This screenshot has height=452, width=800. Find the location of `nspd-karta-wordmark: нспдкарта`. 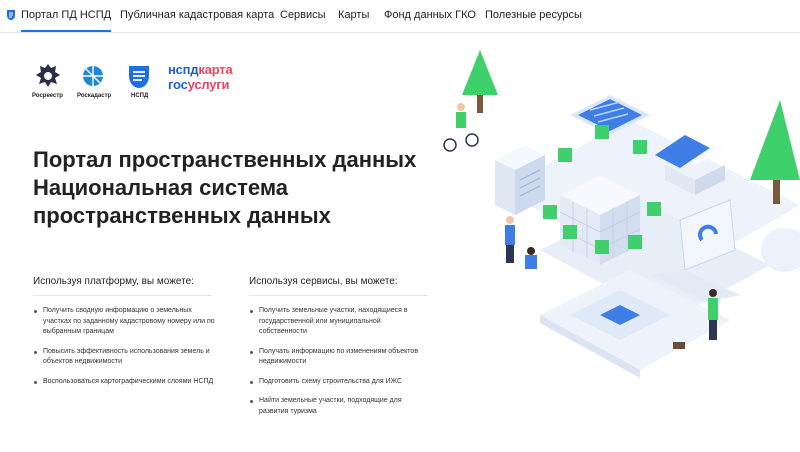

nspd-karta-wordmark: нспдкарта is located at coordinates (200, 69).